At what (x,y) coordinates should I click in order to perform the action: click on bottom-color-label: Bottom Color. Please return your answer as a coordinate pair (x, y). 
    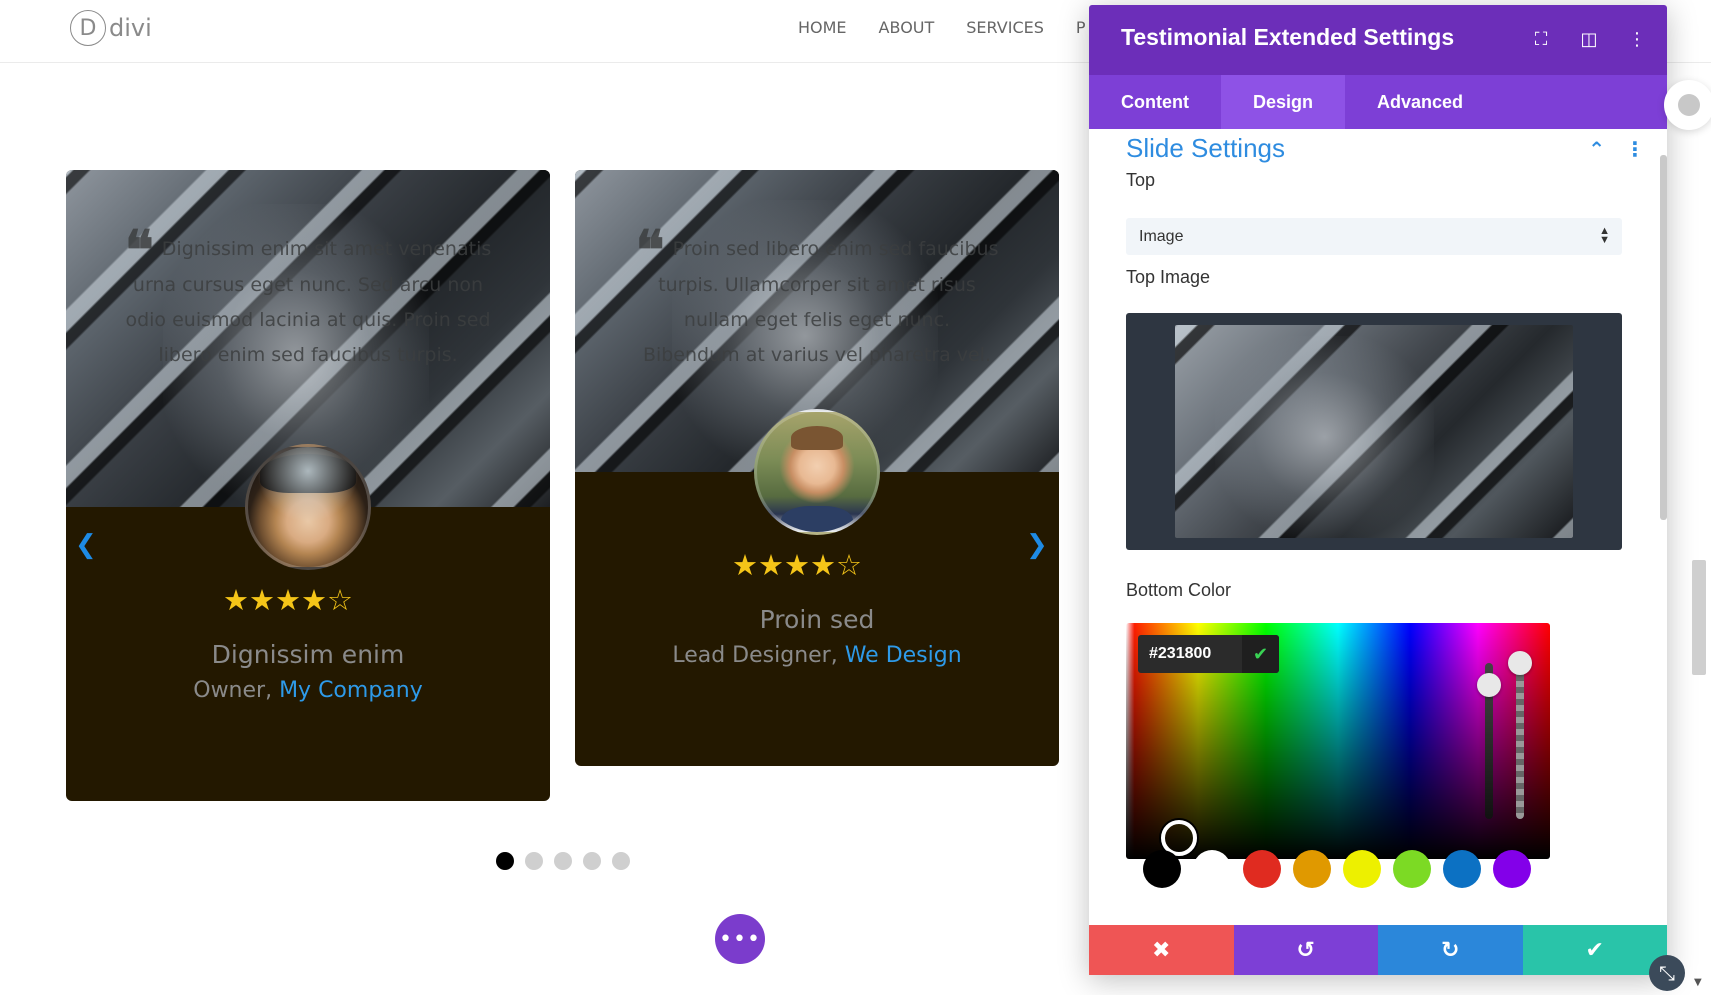
    Looking at the image, I should click on (1179, 590).